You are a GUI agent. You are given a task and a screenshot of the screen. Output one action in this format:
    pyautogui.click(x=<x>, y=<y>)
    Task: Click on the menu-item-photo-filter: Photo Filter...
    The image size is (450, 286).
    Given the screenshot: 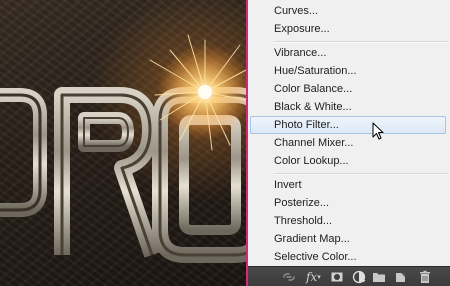 What is the action you would take?
    pyautogui.click(x=348, y=125)
    